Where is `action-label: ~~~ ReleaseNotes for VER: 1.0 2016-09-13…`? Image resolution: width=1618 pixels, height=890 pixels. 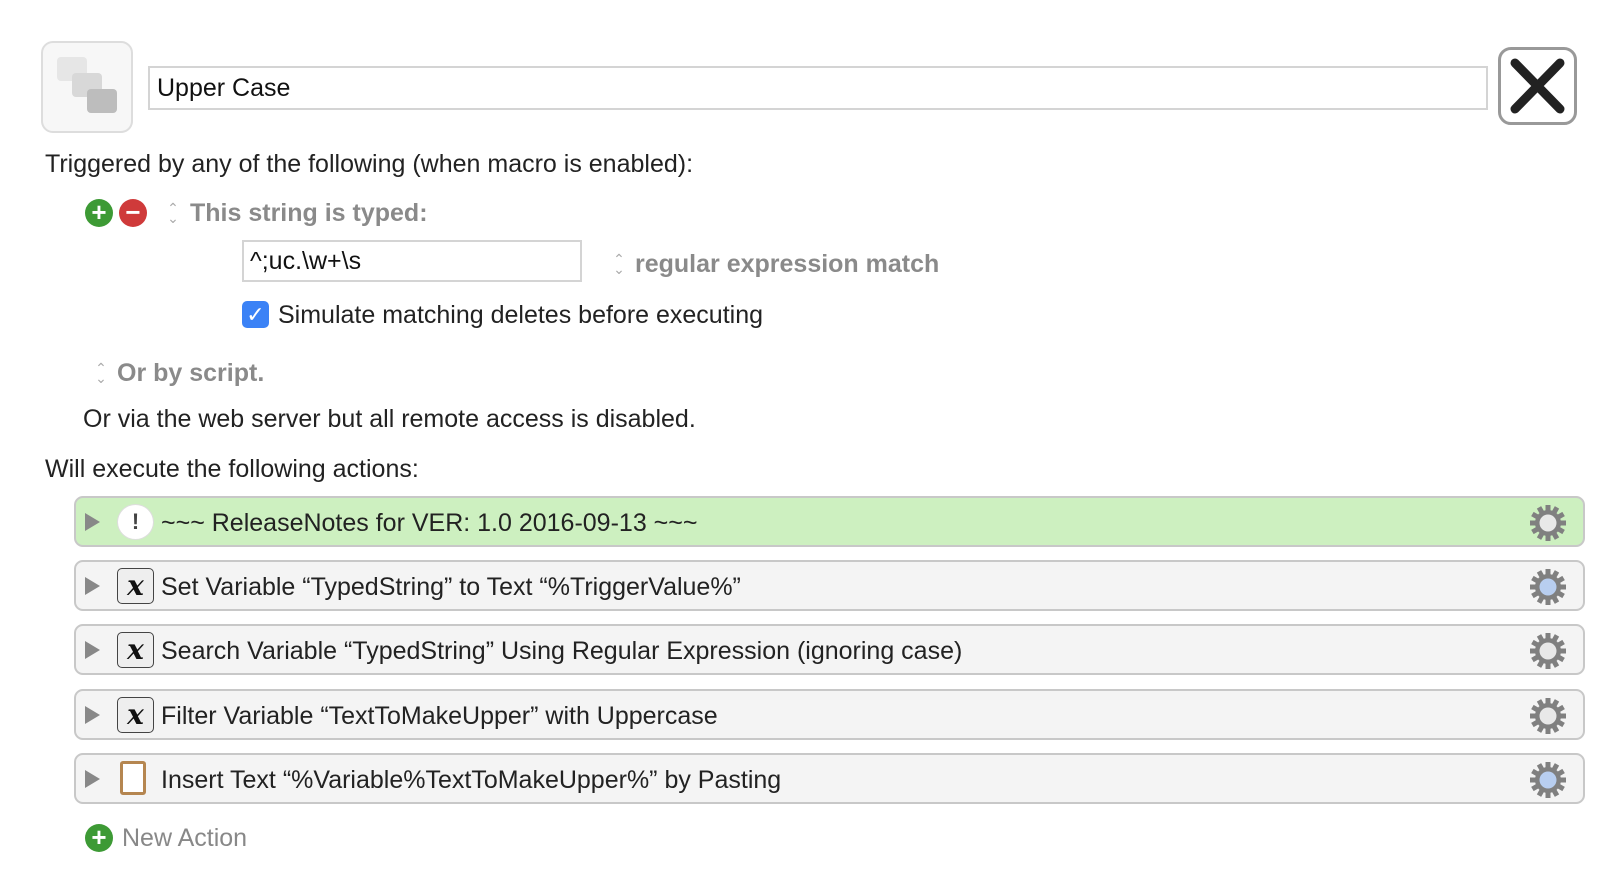 action-label: ~~~ ReleaseNotes for VER: 1.0 2016-09-13… is located at coordinates (429, 523).